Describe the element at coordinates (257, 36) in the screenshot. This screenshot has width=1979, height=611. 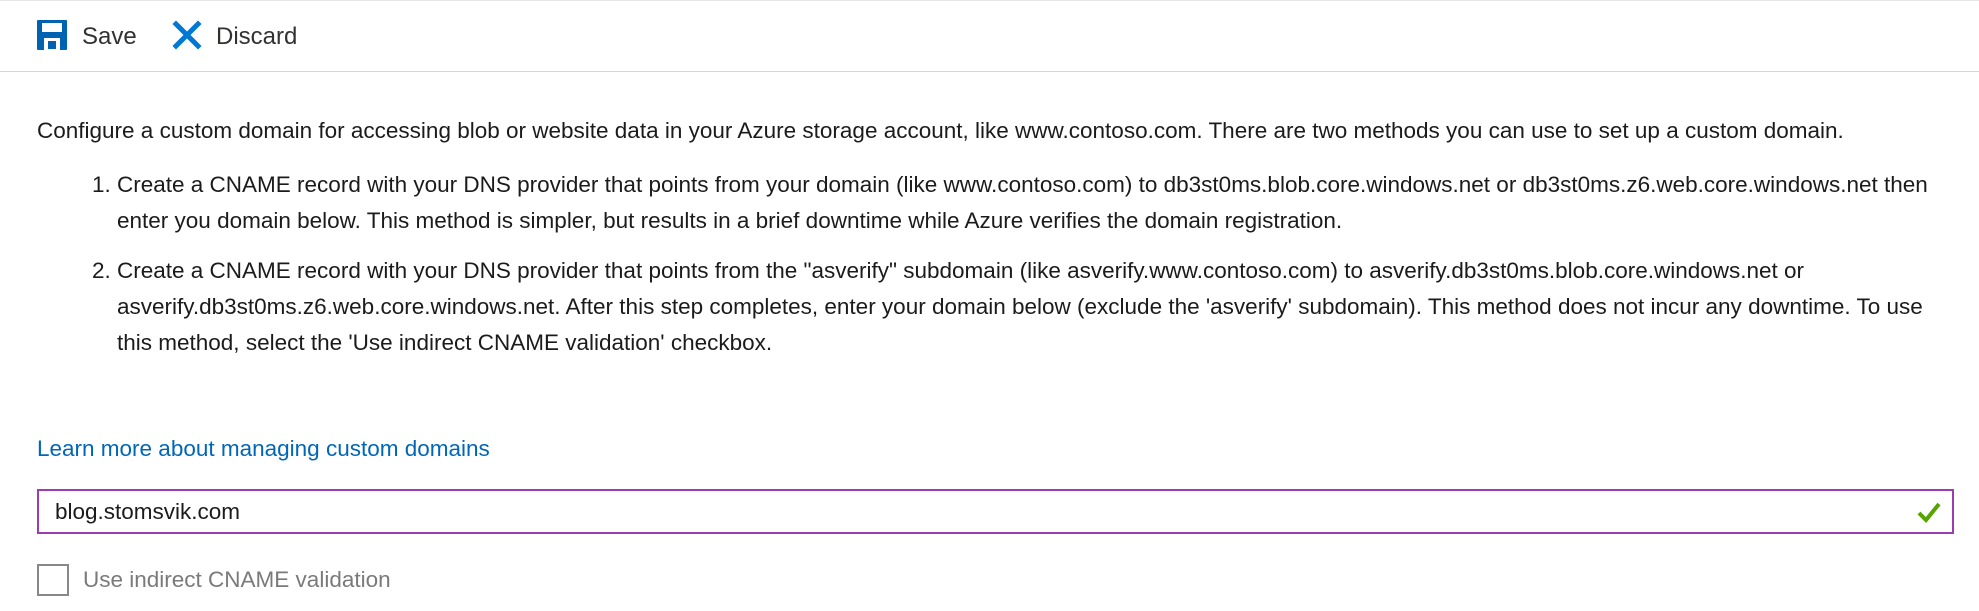
I see `discard-label: Discard` at that location.